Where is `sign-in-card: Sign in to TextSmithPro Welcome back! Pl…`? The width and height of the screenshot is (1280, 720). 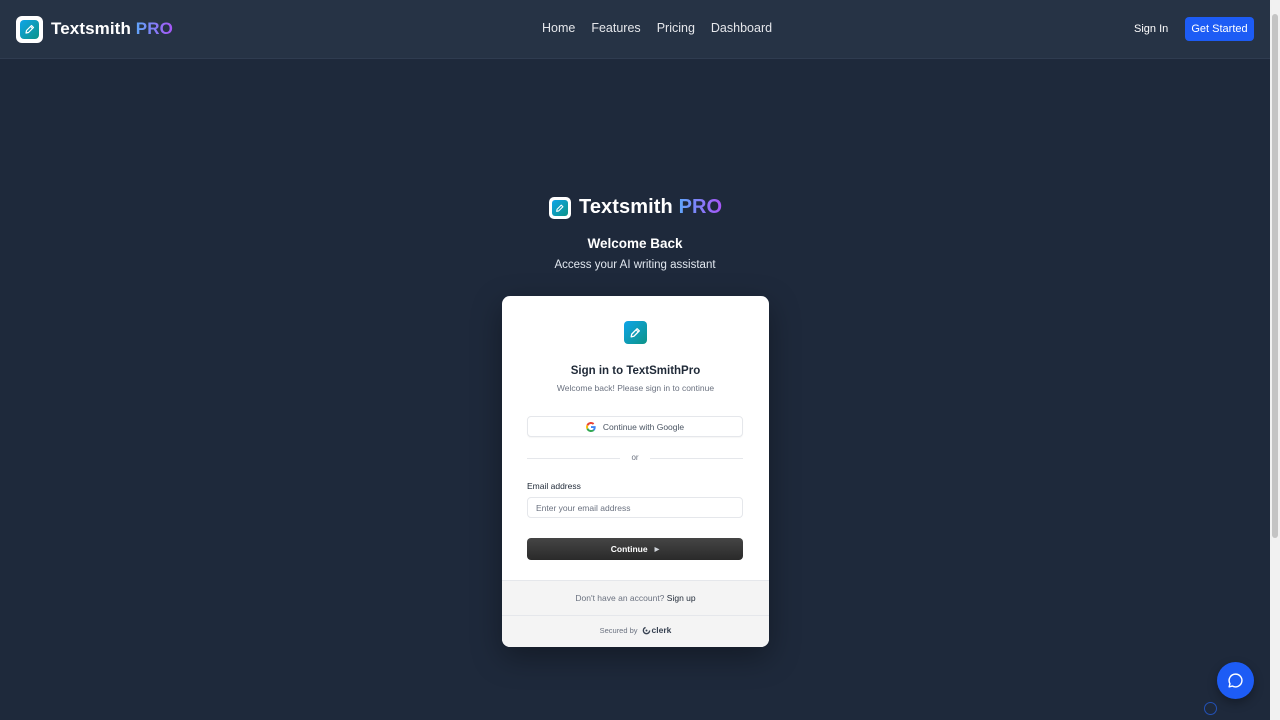
sign-in-card: Sign in to TextSmithPro Welcome back! Pl… is located at coordinates (635, 471).